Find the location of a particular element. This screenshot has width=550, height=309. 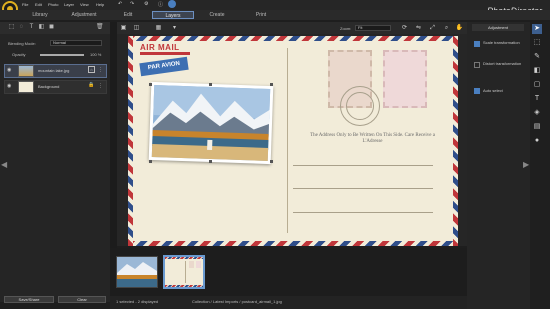

scale-transformation-checkbox is located at coordinates (477, 44).